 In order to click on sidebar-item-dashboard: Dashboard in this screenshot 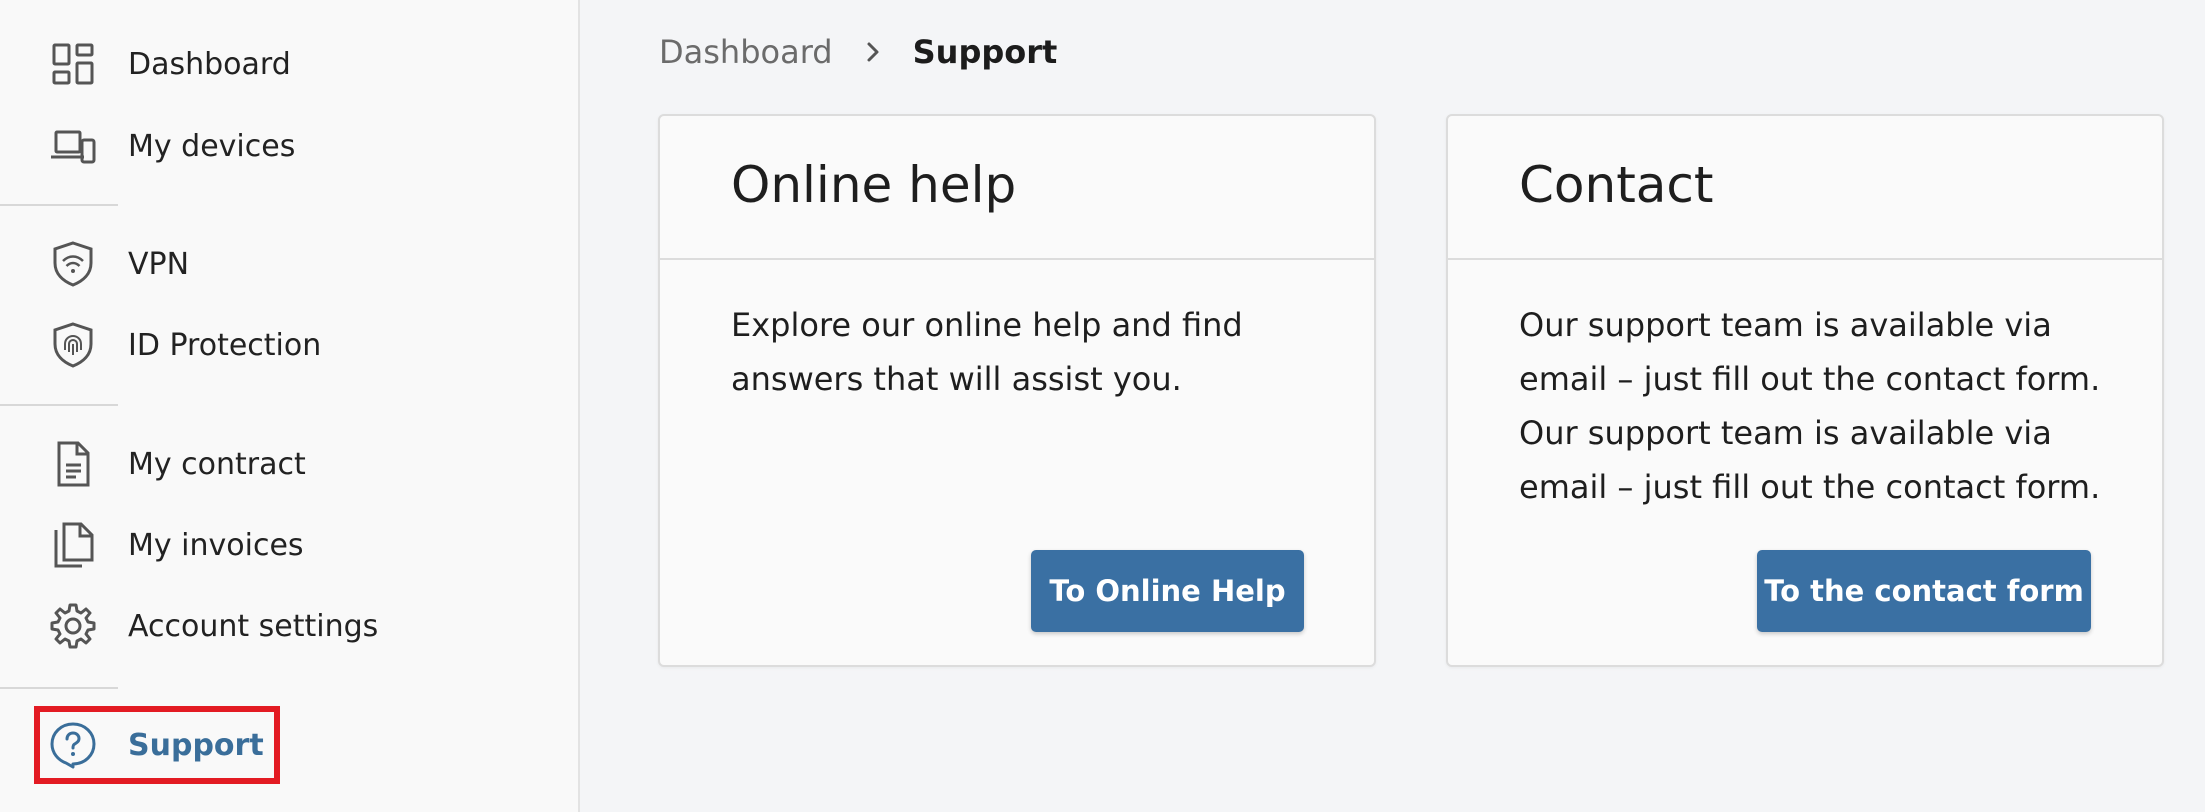, I will do `click(289, 64)`.